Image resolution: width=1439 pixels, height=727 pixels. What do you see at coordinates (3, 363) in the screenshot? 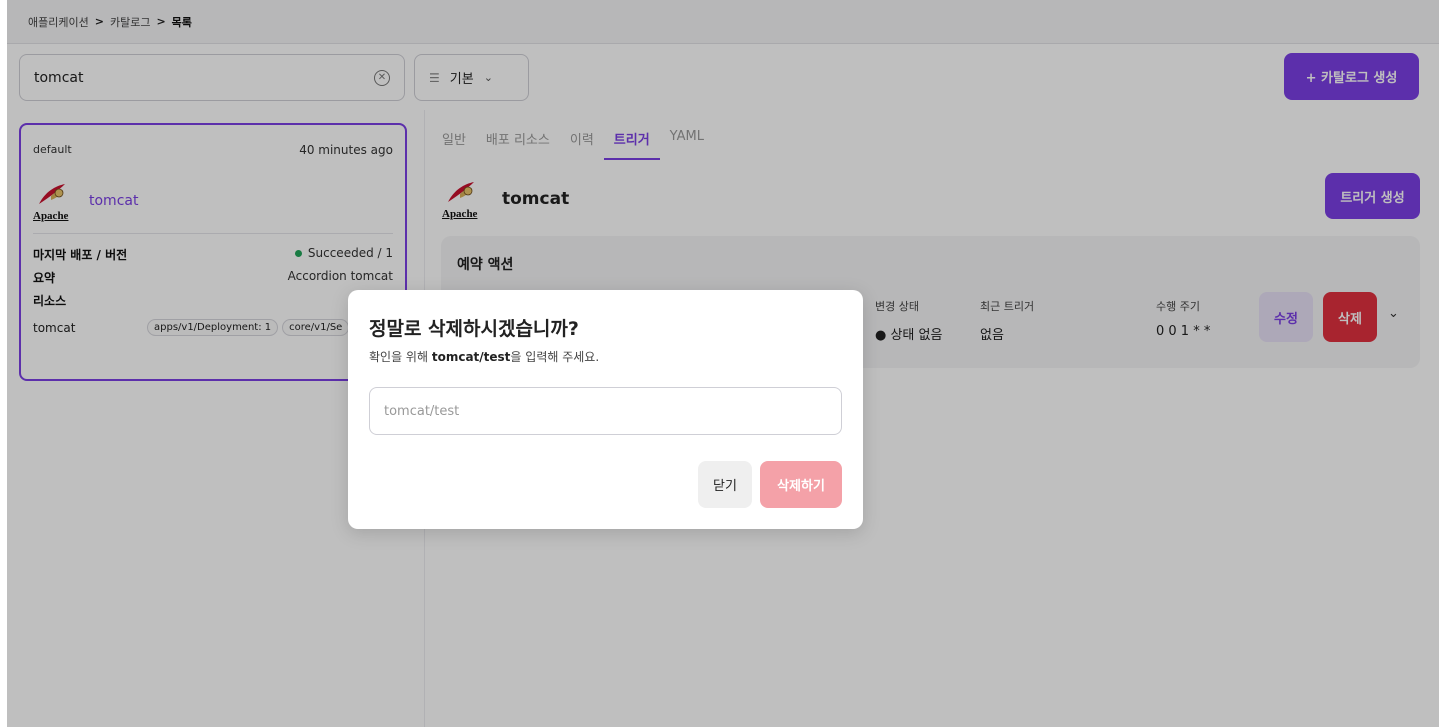
I see `left-gutter` at bounding box center [3, 363].